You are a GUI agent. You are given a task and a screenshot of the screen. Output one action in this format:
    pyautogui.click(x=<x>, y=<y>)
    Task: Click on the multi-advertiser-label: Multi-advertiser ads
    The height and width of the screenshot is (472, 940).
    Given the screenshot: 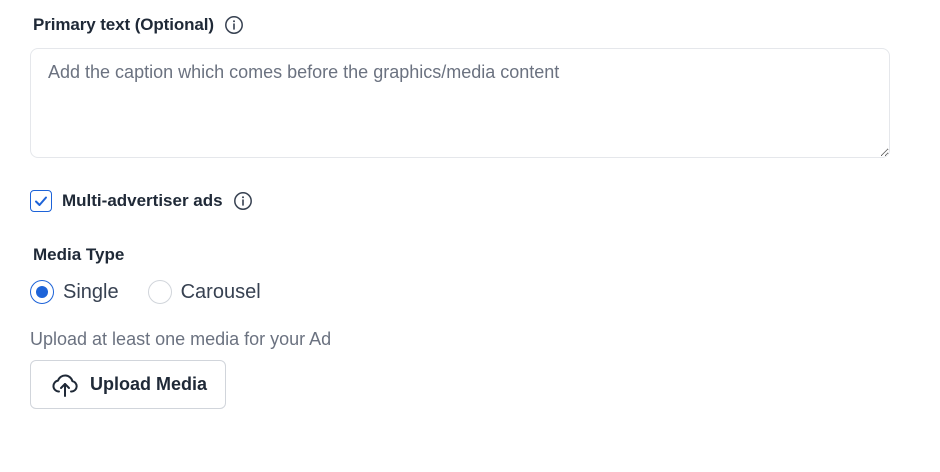 What is the action you would take?
    pyautogui.click(x=142, y=201)
    